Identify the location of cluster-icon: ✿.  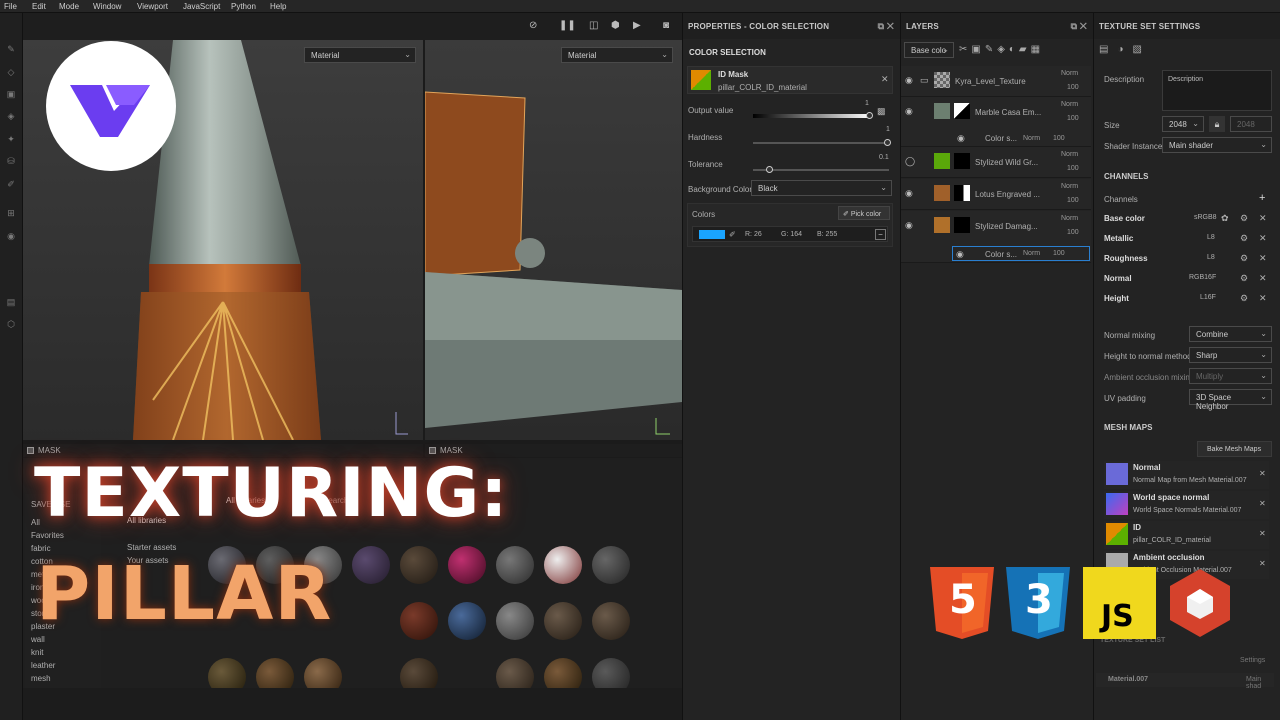
(1225, 218).